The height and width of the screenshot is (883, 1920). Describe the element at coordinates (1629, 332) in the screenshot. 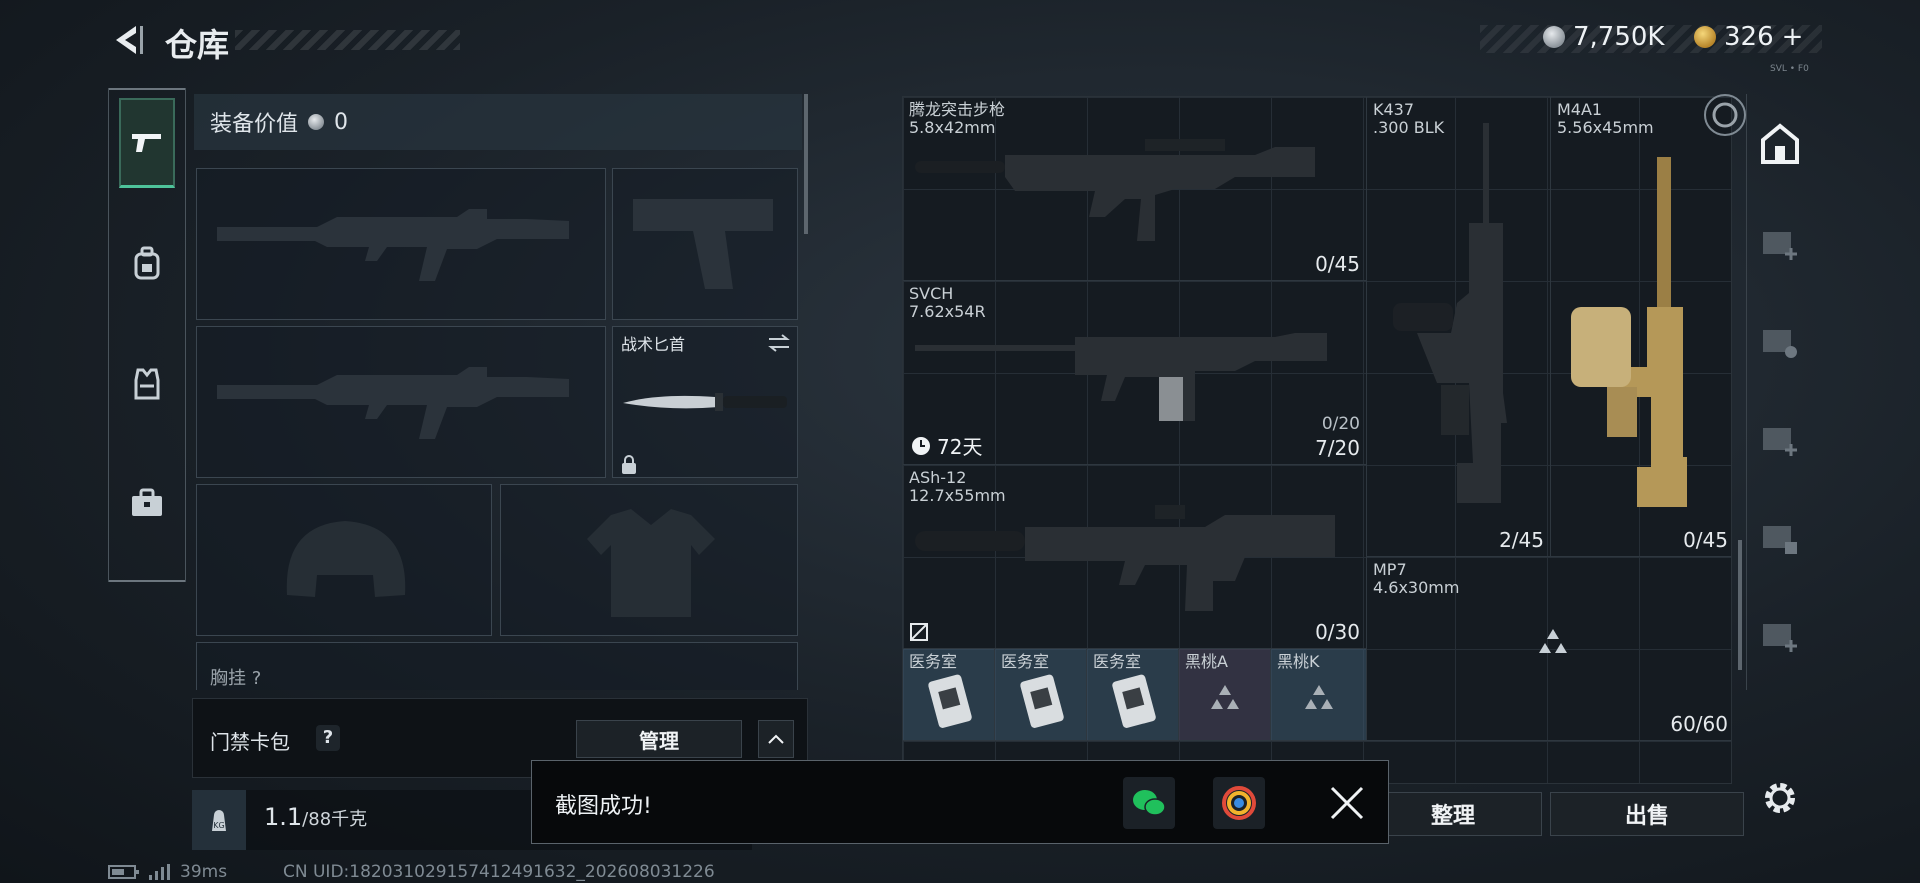

I see `gold-rifle-icon` at that location.